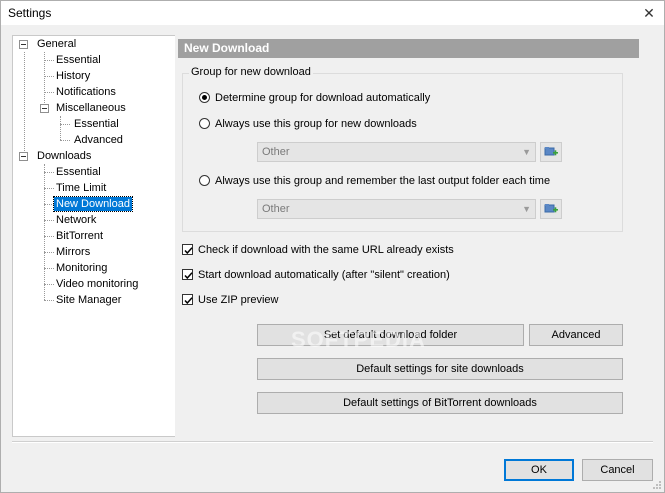 Image resolution: width=665 pixels, height=493 pixels. I want to click on remember-group-select: Other ▼, so click(396, 209).